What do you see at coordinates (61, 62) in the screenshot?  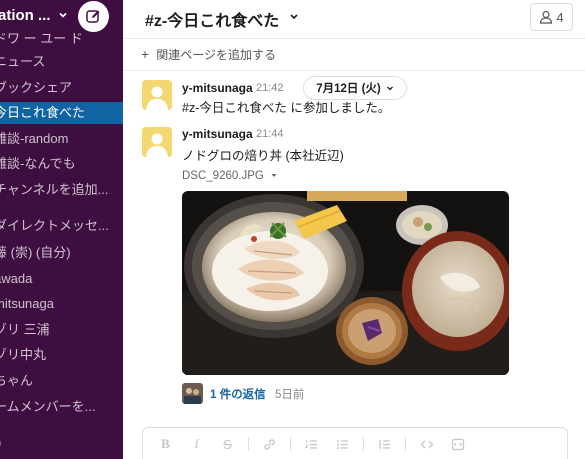 I see `sidebar-item-news: ニュース` at bounding box center [61, 62].